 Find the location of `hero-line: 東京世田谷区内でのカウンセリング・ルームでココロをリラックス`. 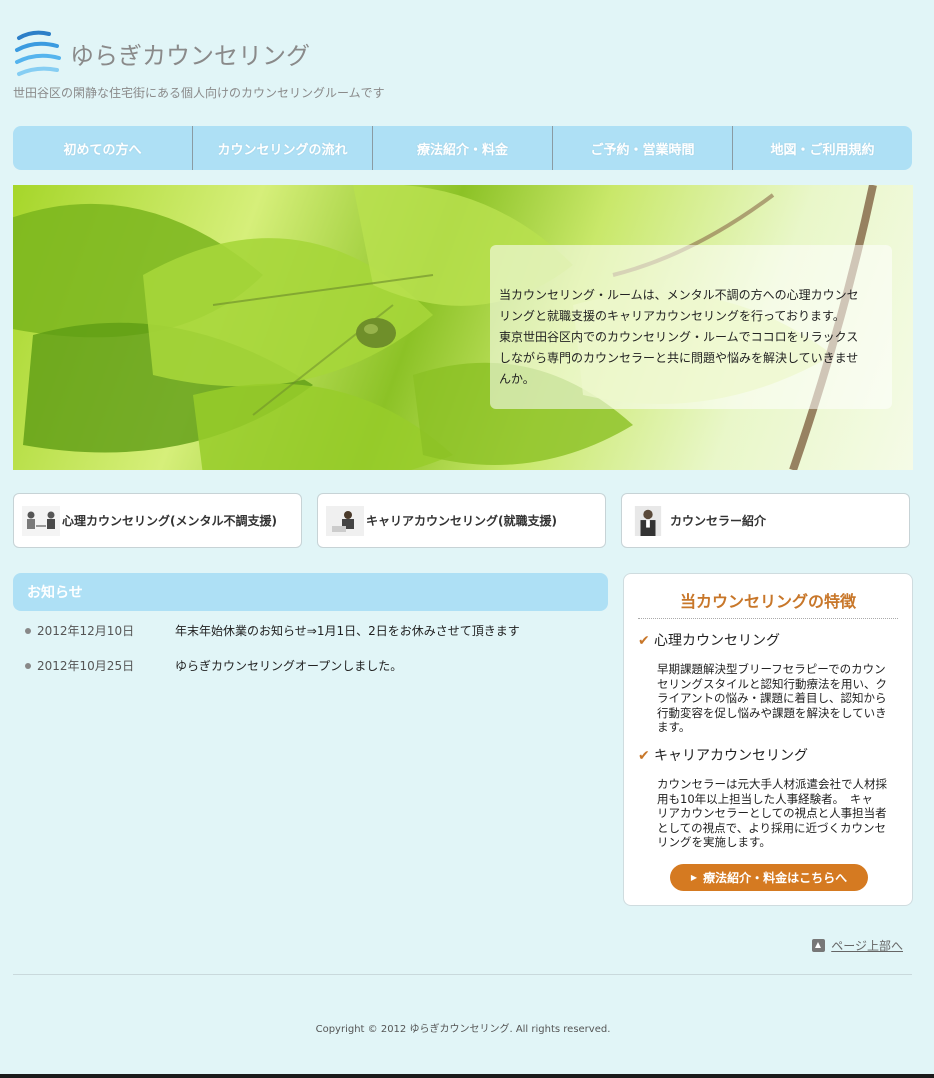

hero-line: 東京世田谷区内でのカウンセリング・ルームでココロをリラックス is located at coordinates (679, 337).